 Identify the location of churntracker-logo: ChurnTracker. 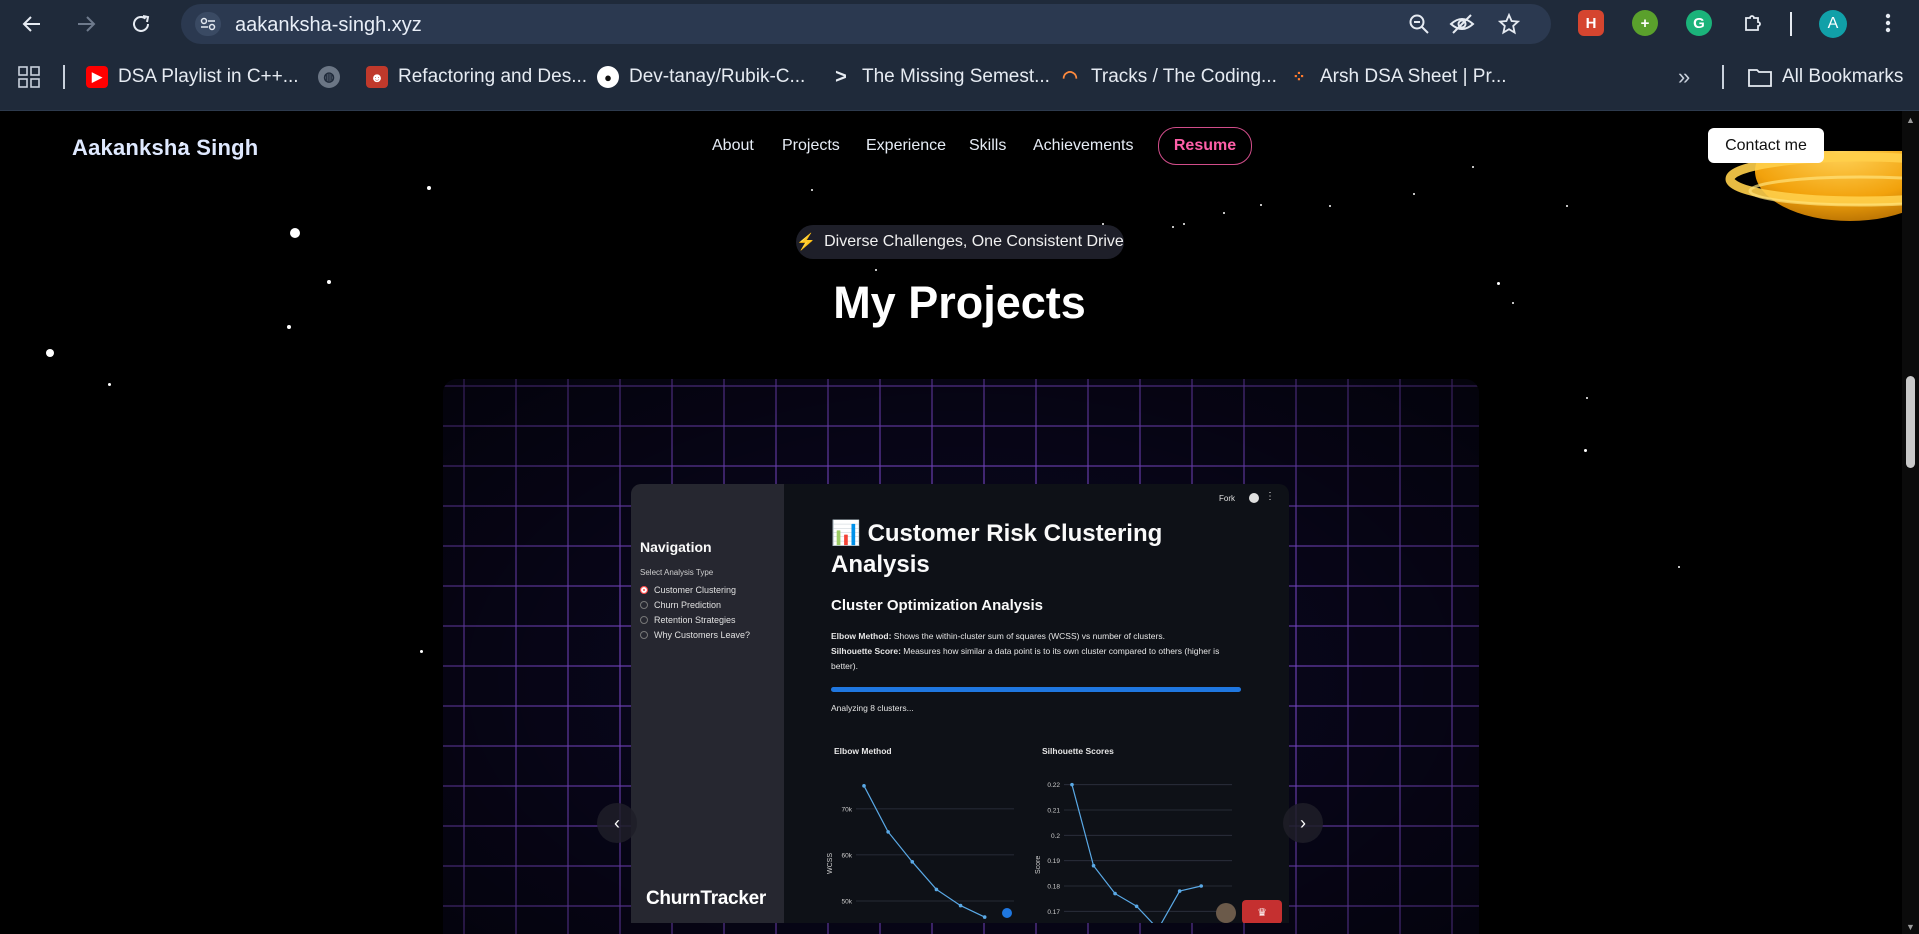
(706, 898).